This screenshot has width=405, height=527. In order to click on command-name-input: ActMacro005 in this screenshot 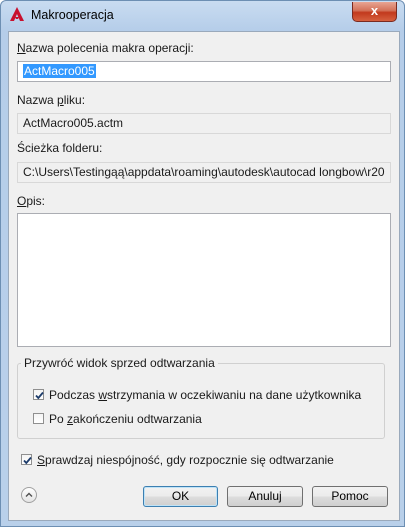, I will do `click(204, 71)`.